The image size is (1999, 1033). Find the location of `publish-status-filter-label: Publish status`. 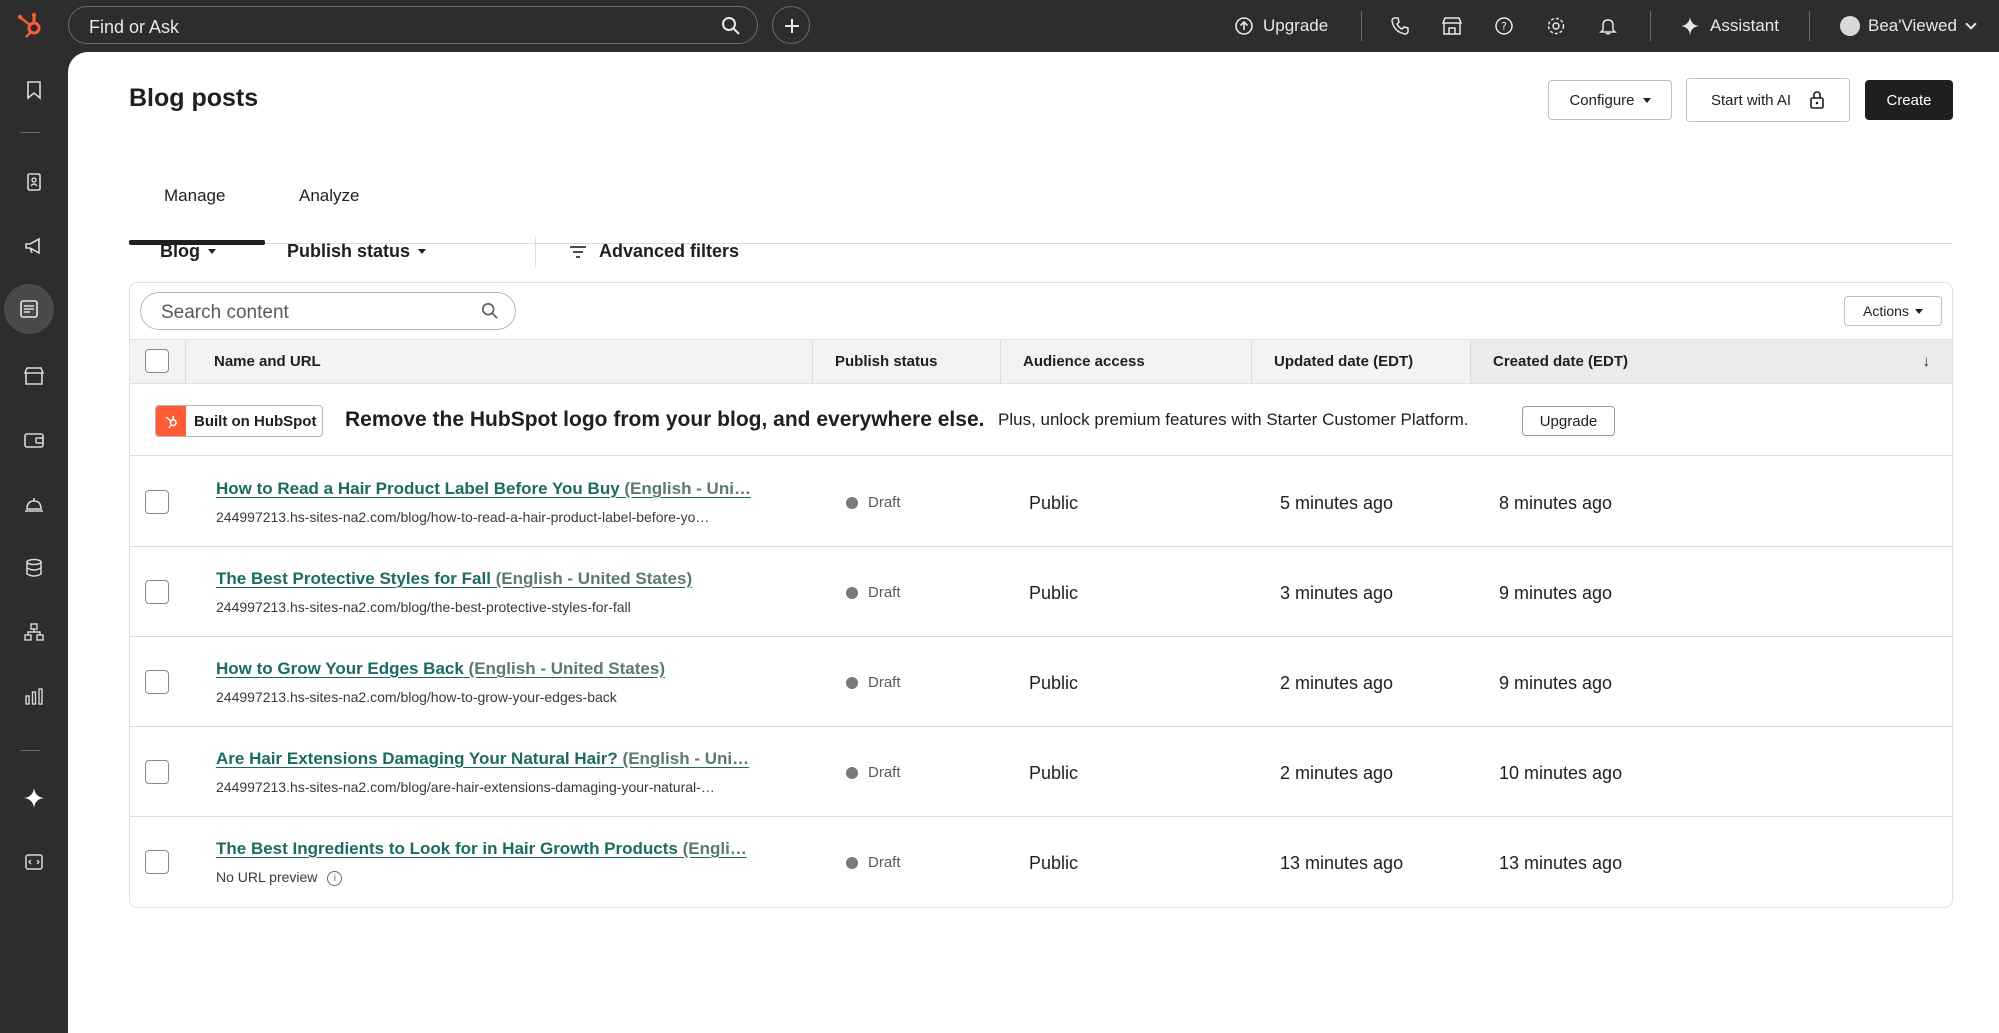

publish-status-filter-label: Publish status is located at coordinates (349, 251).